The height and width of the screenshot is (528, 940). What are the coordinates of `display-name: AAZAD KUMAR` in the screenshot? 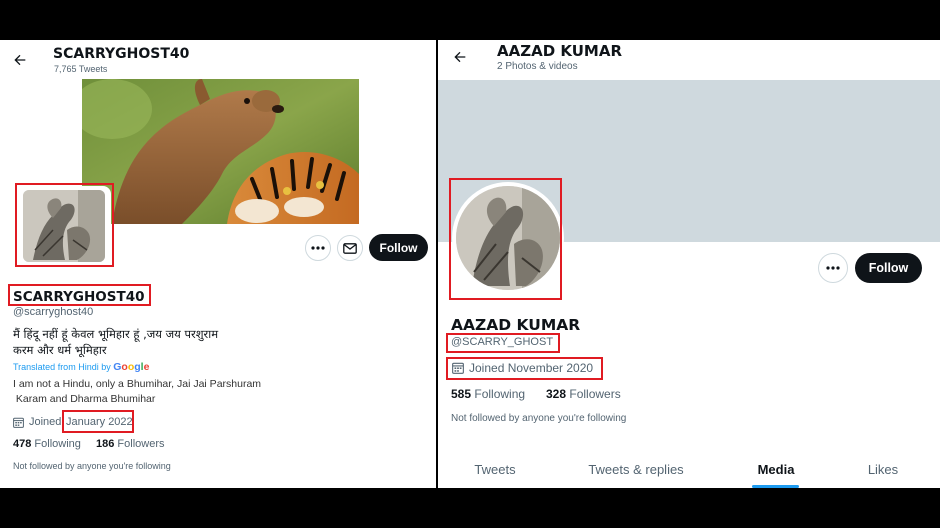 It's located at (516, 325).